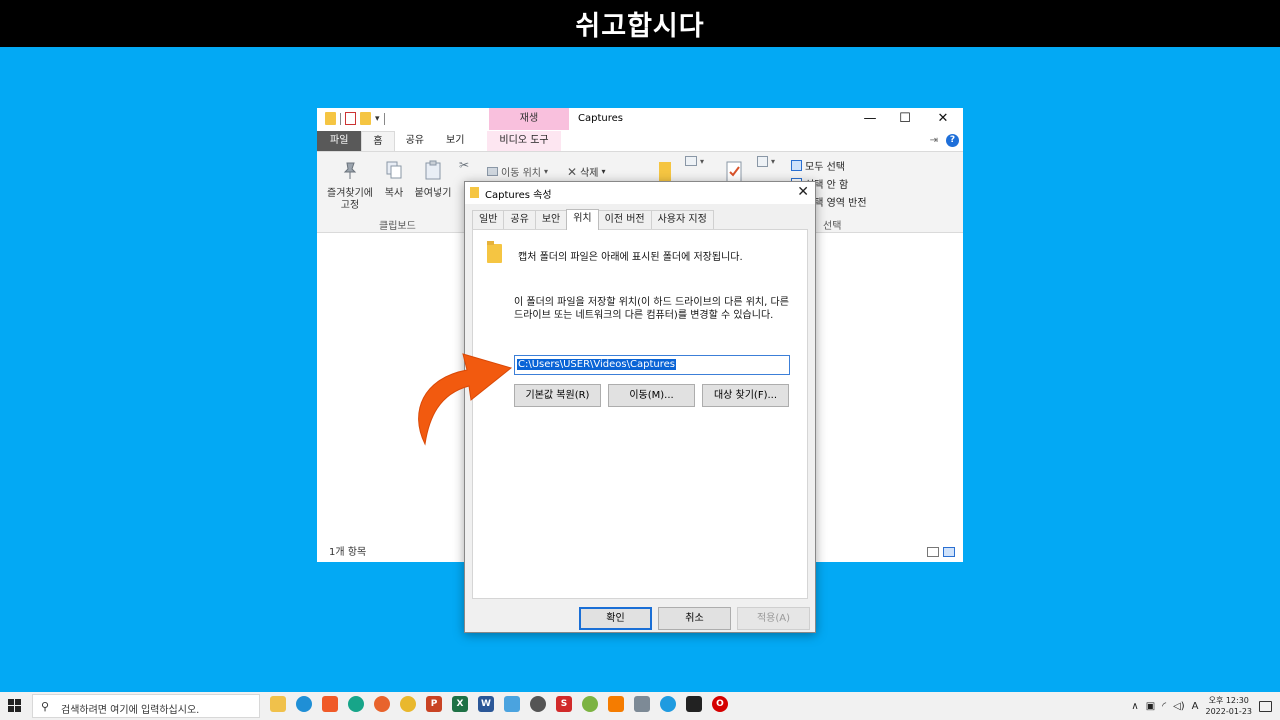  I want to click on powerpoint-icon: P, so click(434, 704).